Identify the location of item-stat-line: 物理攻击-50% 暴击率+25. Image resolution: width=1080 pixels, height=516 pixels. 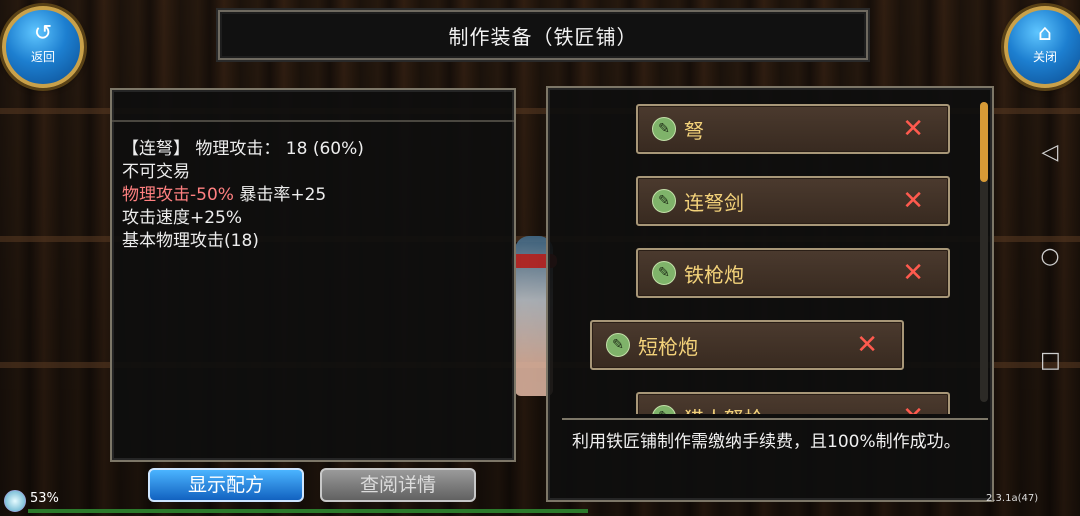
(313, 195).